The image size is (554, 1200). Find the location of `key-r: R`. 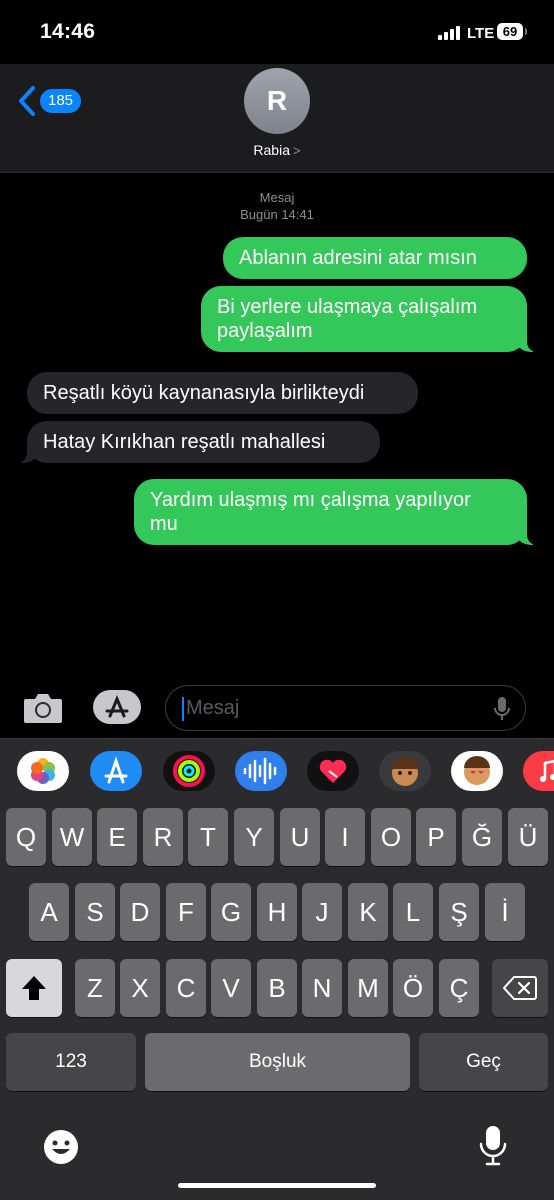

key-r: R is located at coordinates (163, 837).